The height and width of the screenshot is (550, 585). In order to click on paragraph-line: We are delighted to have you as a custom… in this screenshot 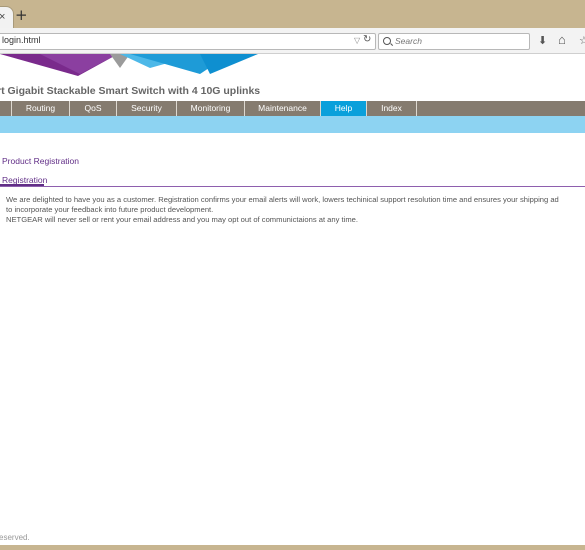, I will do `click(282, 199)`.